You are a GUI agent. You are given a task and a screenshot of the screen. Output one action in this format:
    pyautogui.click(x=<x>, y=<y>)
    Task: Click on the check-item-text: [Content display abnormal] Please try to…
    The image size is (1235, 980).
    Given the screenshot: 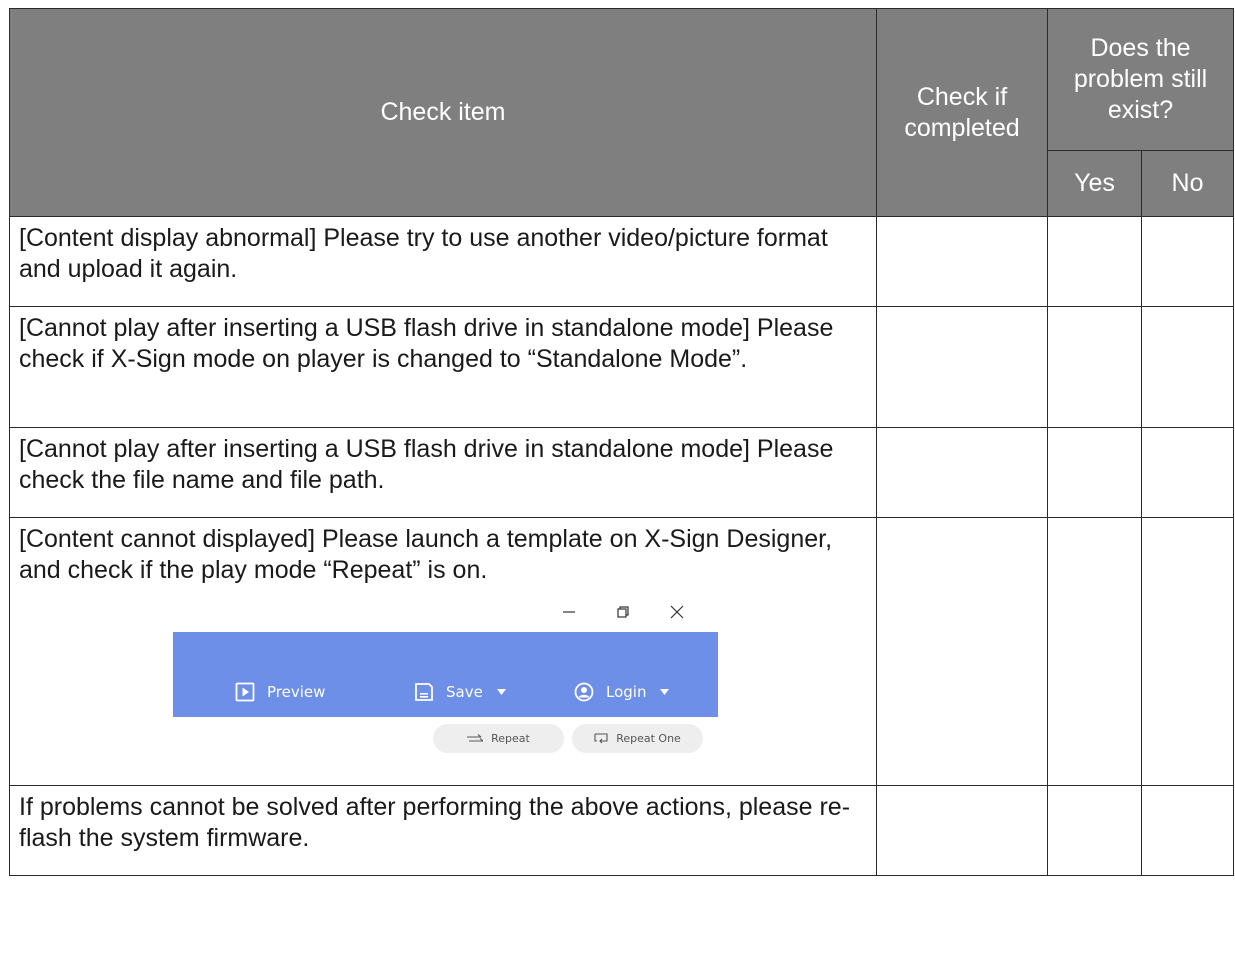 What is the action you would take?
    pyautogui.click(x=443, y=261)
    